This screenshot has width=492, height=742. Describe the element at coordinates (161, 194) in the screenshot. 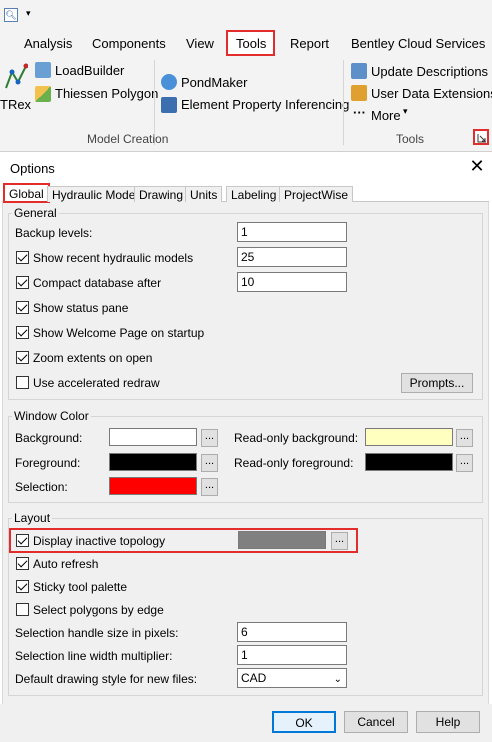

I see `tab-drawing: Drawing` at that location.